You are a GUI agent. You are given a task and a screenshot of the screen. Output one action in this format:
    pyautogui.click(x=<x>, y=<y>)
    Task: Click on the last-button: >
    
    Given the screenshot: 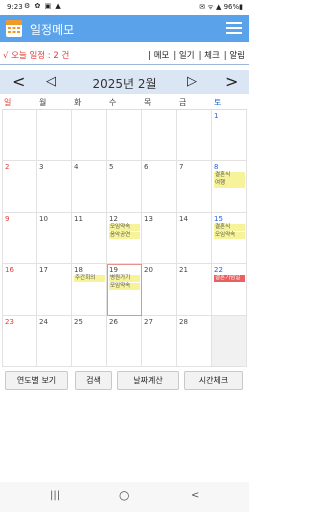 What is the action you would take?
    pyautogui.click(x=231, y=81)
    